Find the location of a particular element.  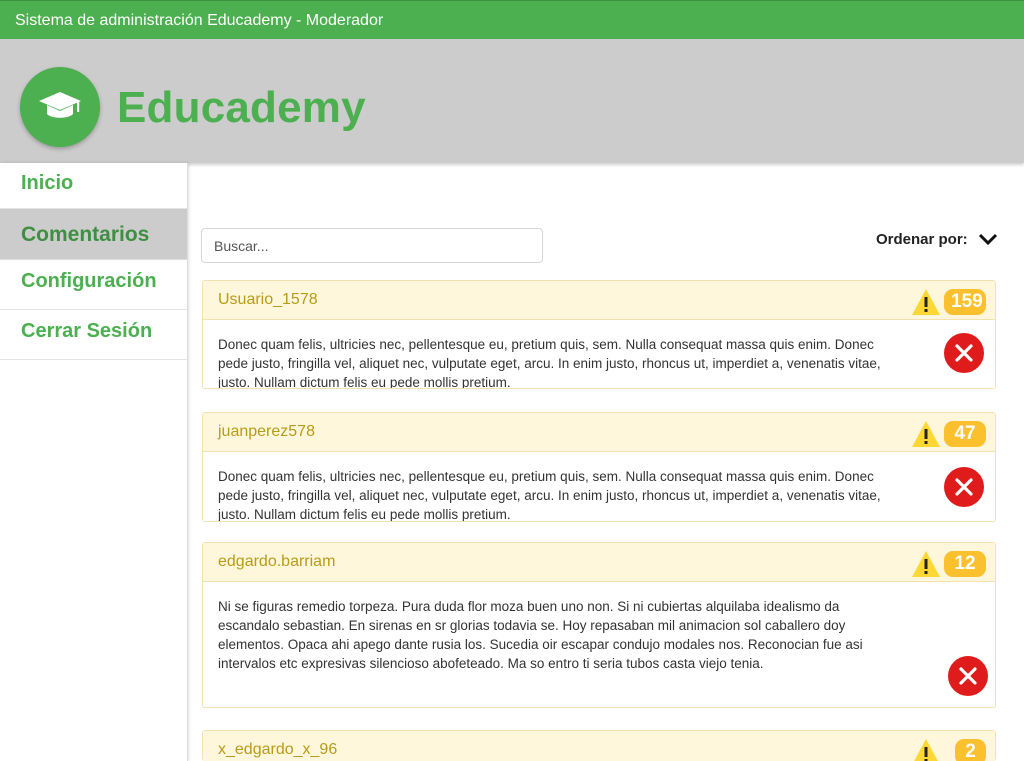

sidebar-item-comentarios: Comentarios is located at coordinates (93, 234).